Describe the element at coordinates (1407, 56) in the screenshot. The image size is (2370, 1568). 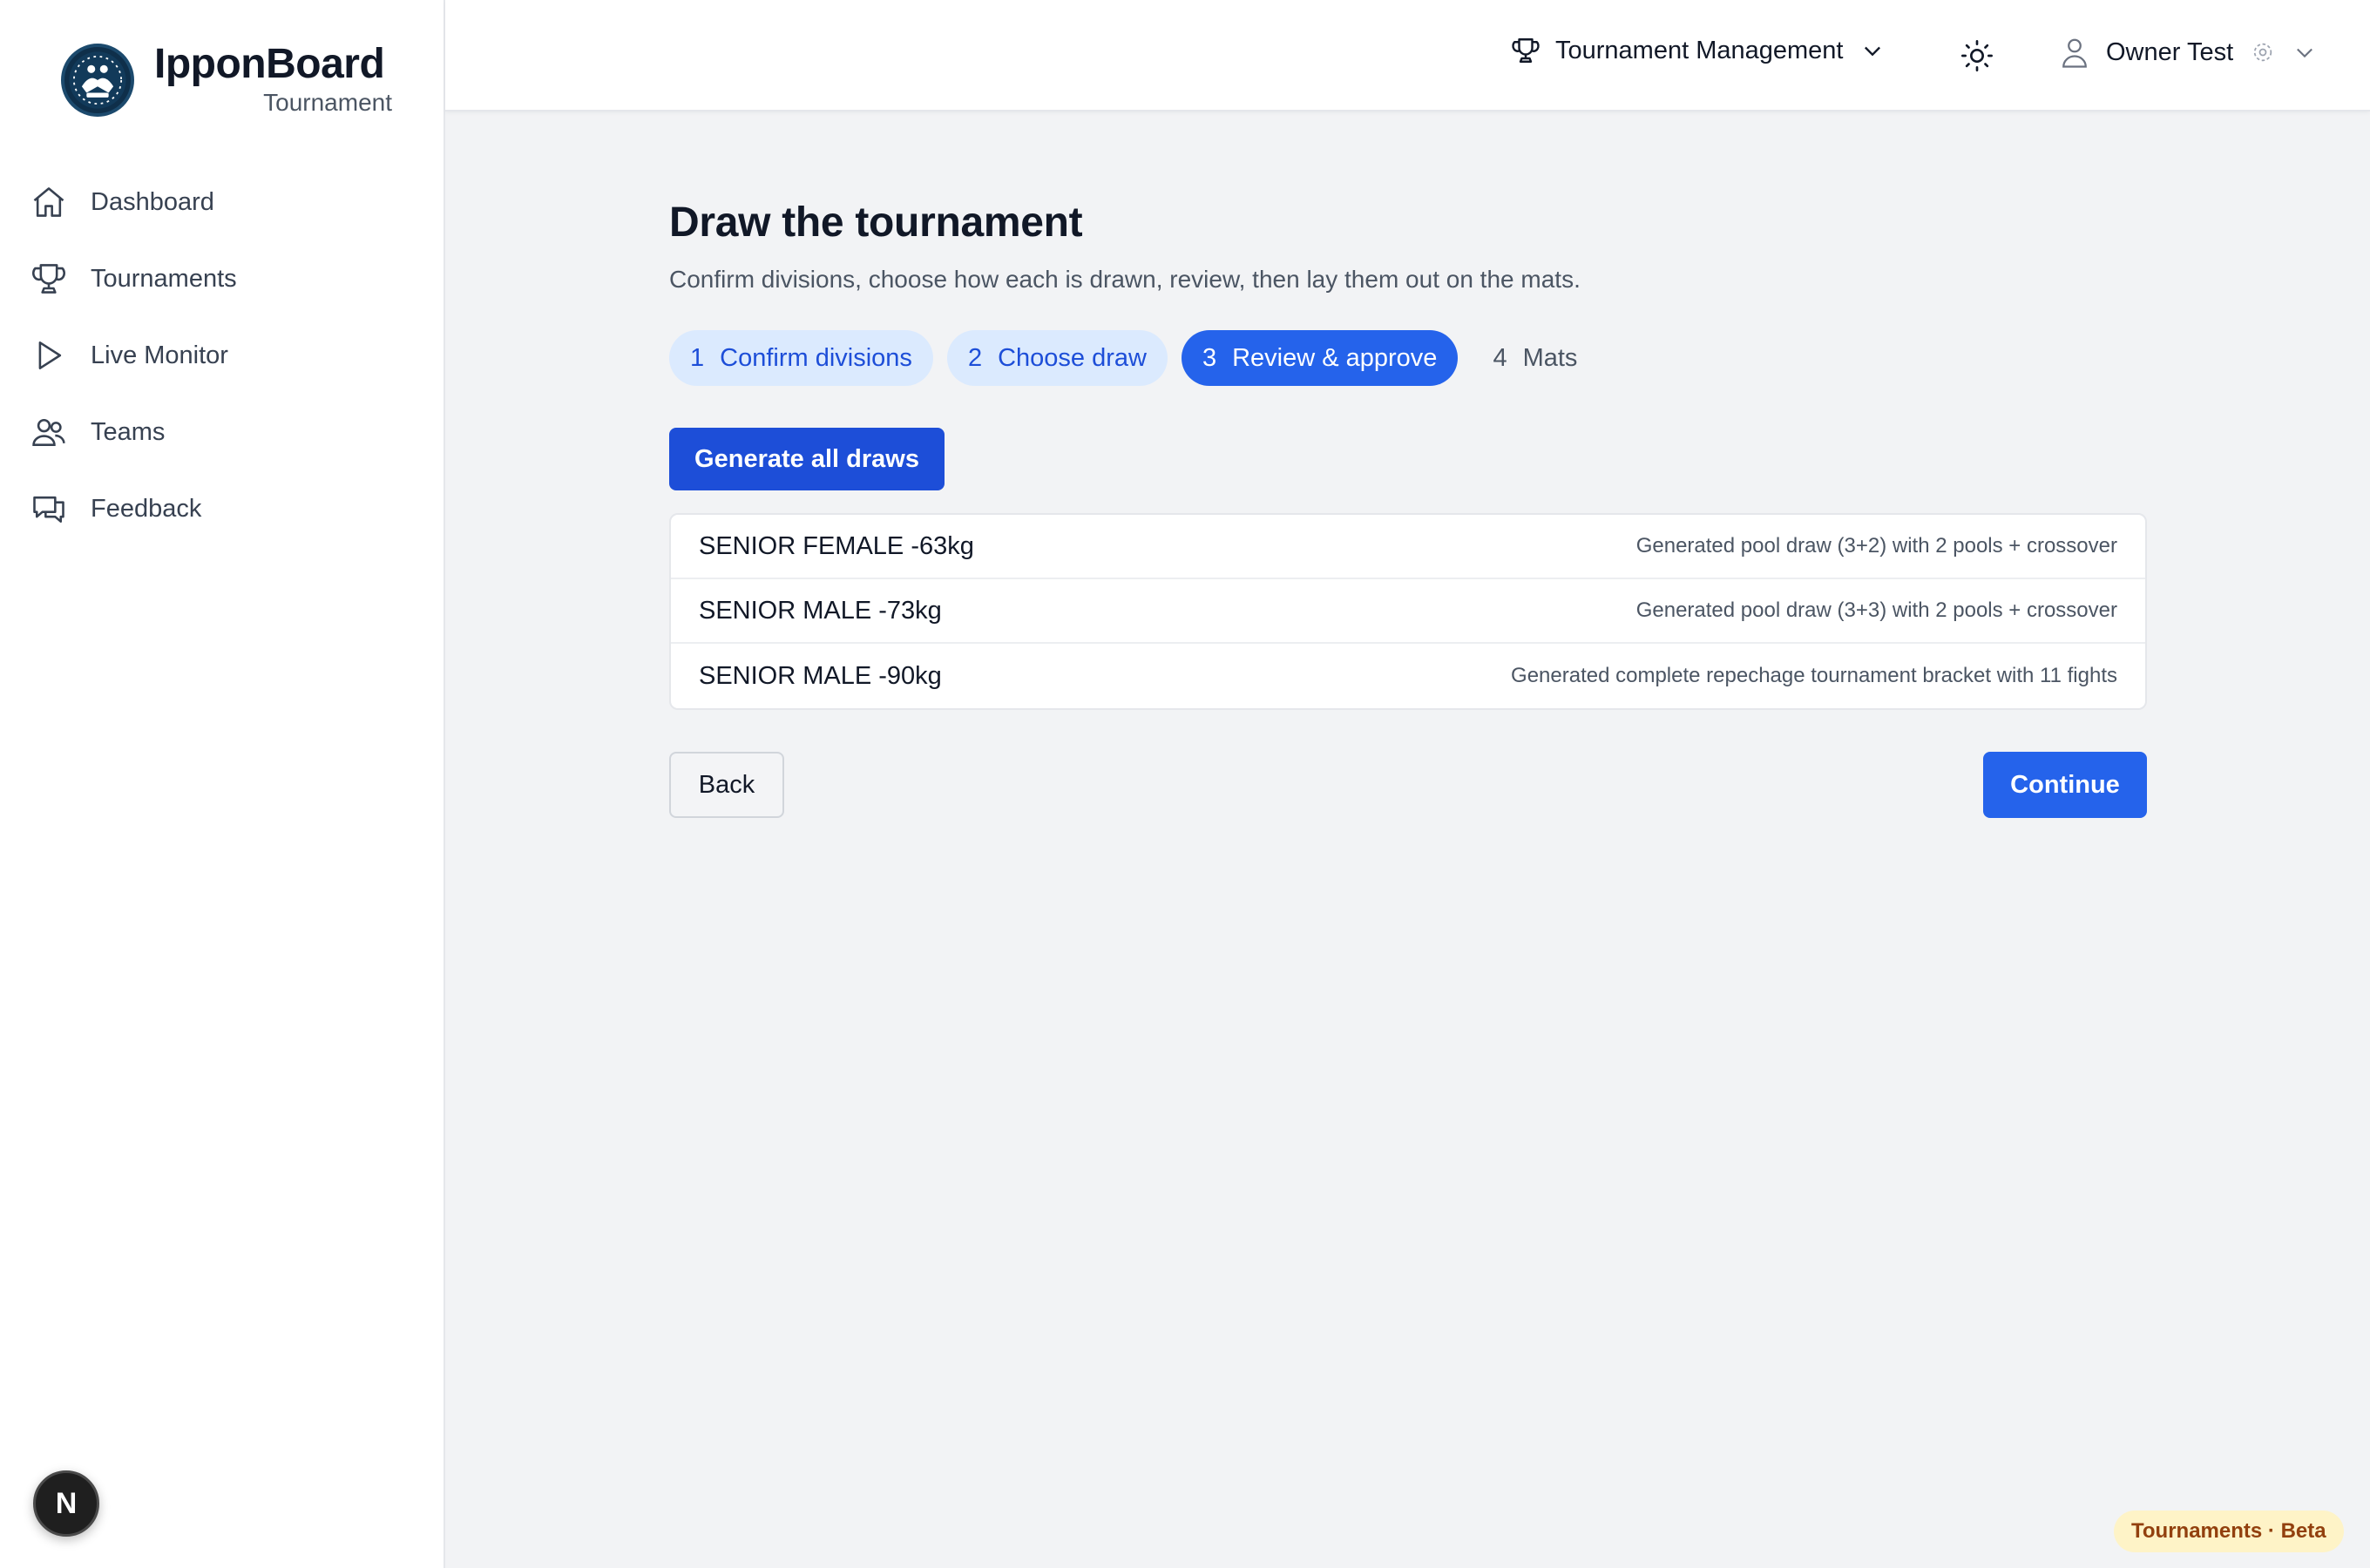
I see `top-header: Tournament Management Owner Test` at that location.